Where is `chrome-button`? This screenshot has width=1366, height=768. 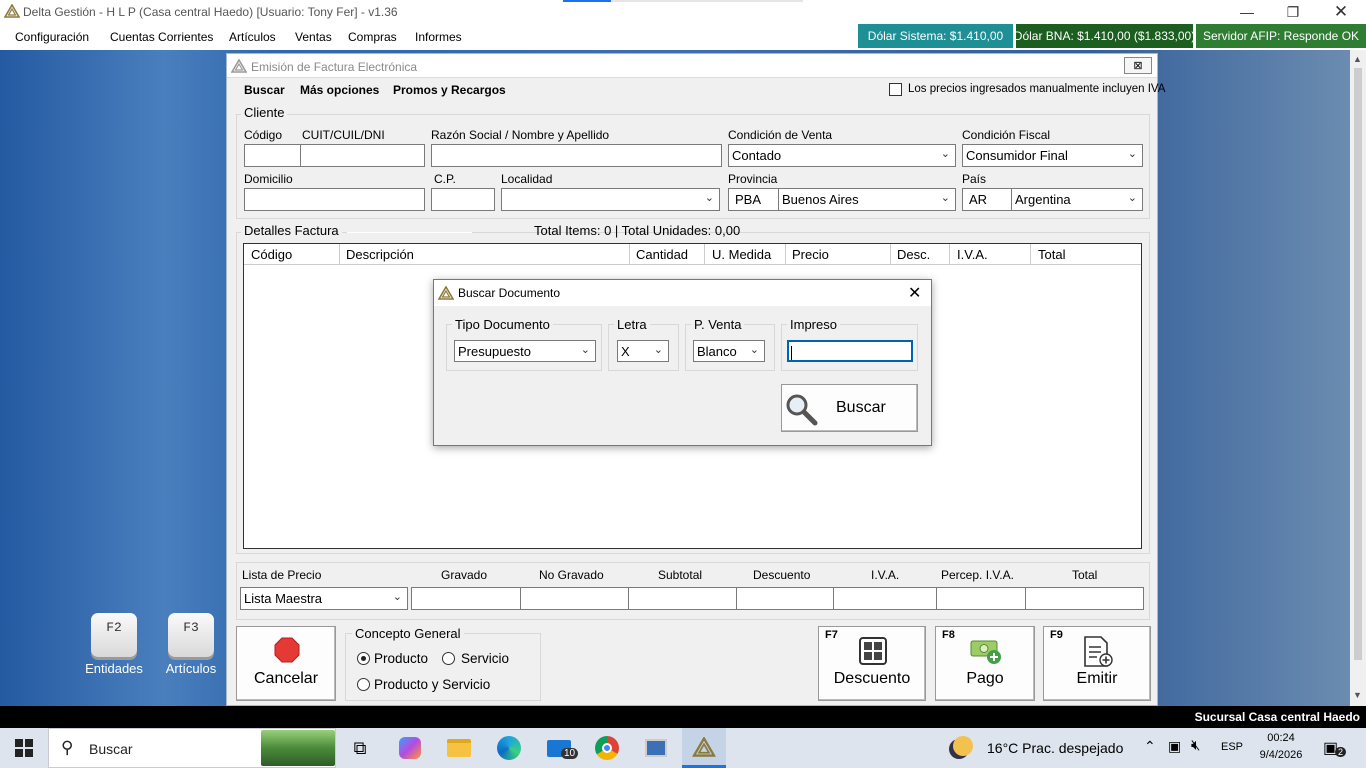
chrome-button is located at coordinates (607, 748).